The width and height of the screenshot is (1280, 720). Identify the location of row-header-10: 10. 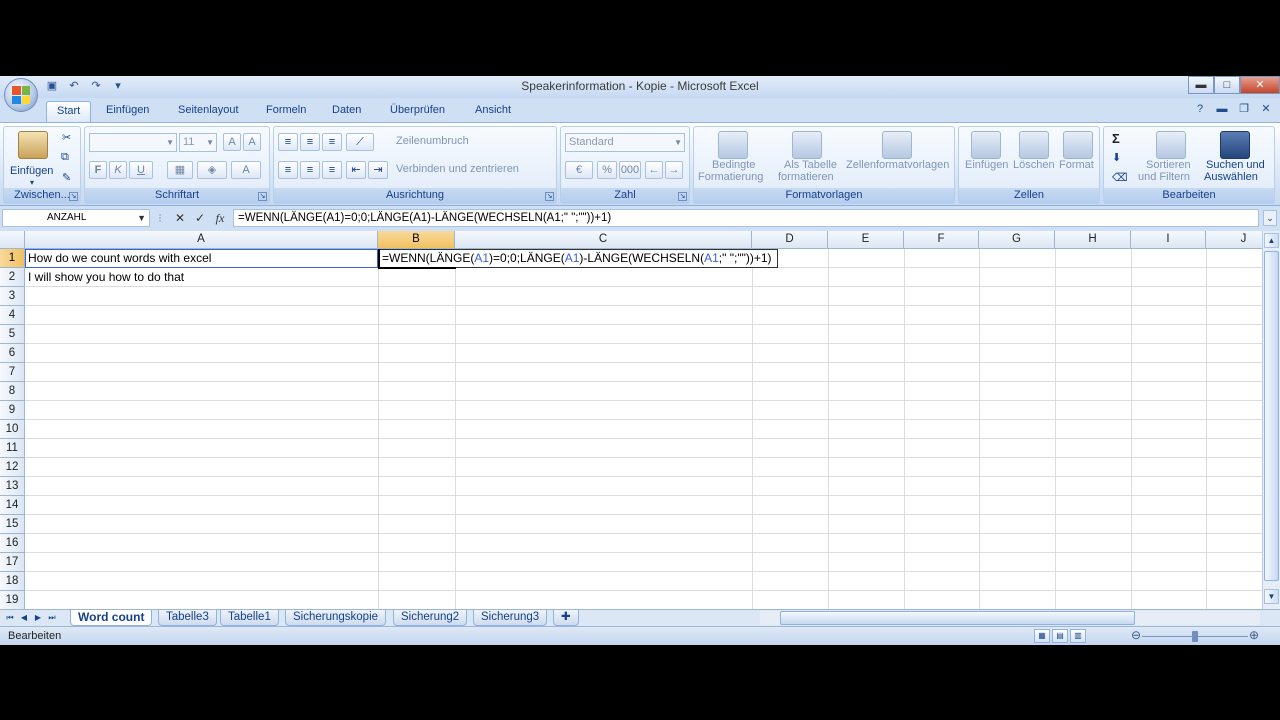
(12, 429).